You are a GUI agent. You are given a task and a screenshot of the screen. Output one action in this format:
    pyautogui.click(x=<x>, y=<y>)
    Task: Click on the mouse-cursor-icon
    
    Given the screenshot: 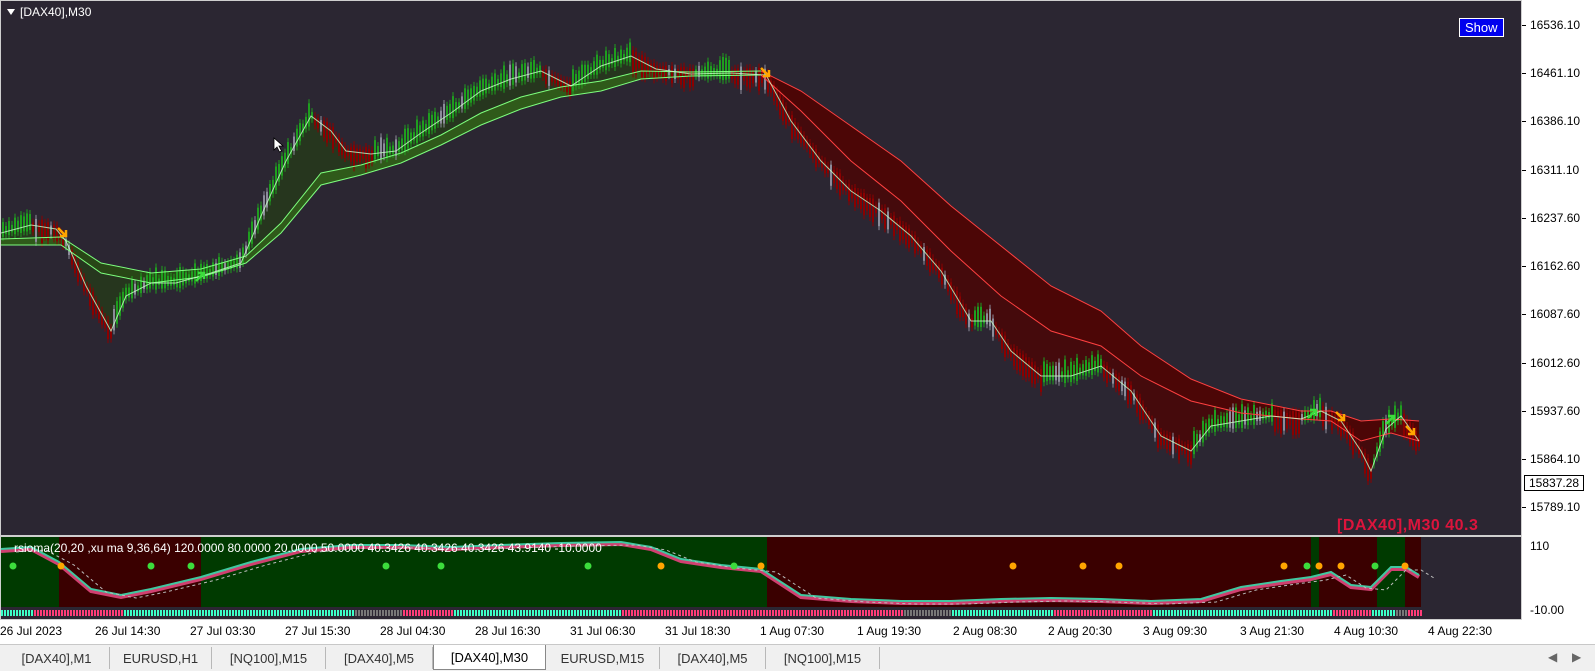 What is the action you would take?
    pyautogui.click(x=279, y=145)
    